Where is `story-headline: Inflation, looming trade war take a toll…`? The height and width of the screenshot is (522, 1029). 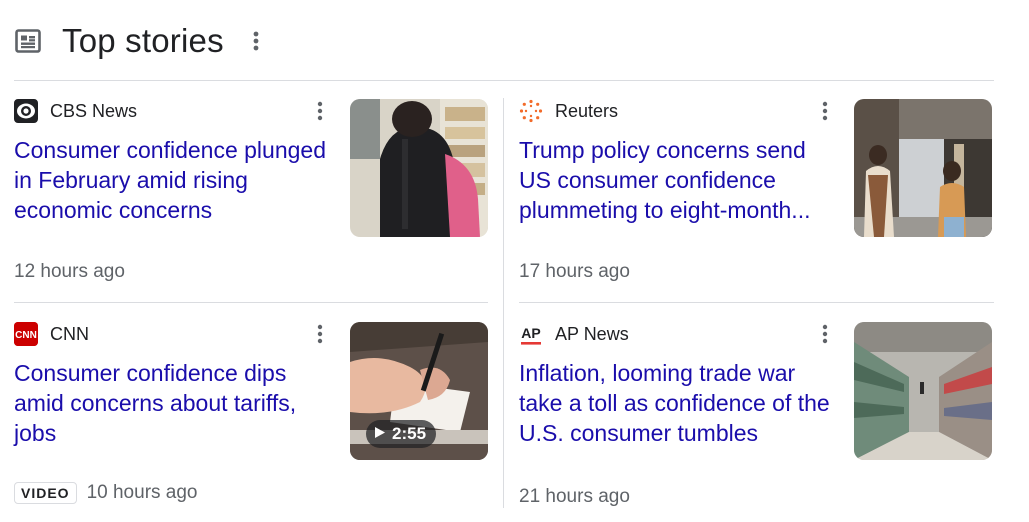 story-headline: Inflation, looming trade war take a toll… is located at coordinates (679, 403).